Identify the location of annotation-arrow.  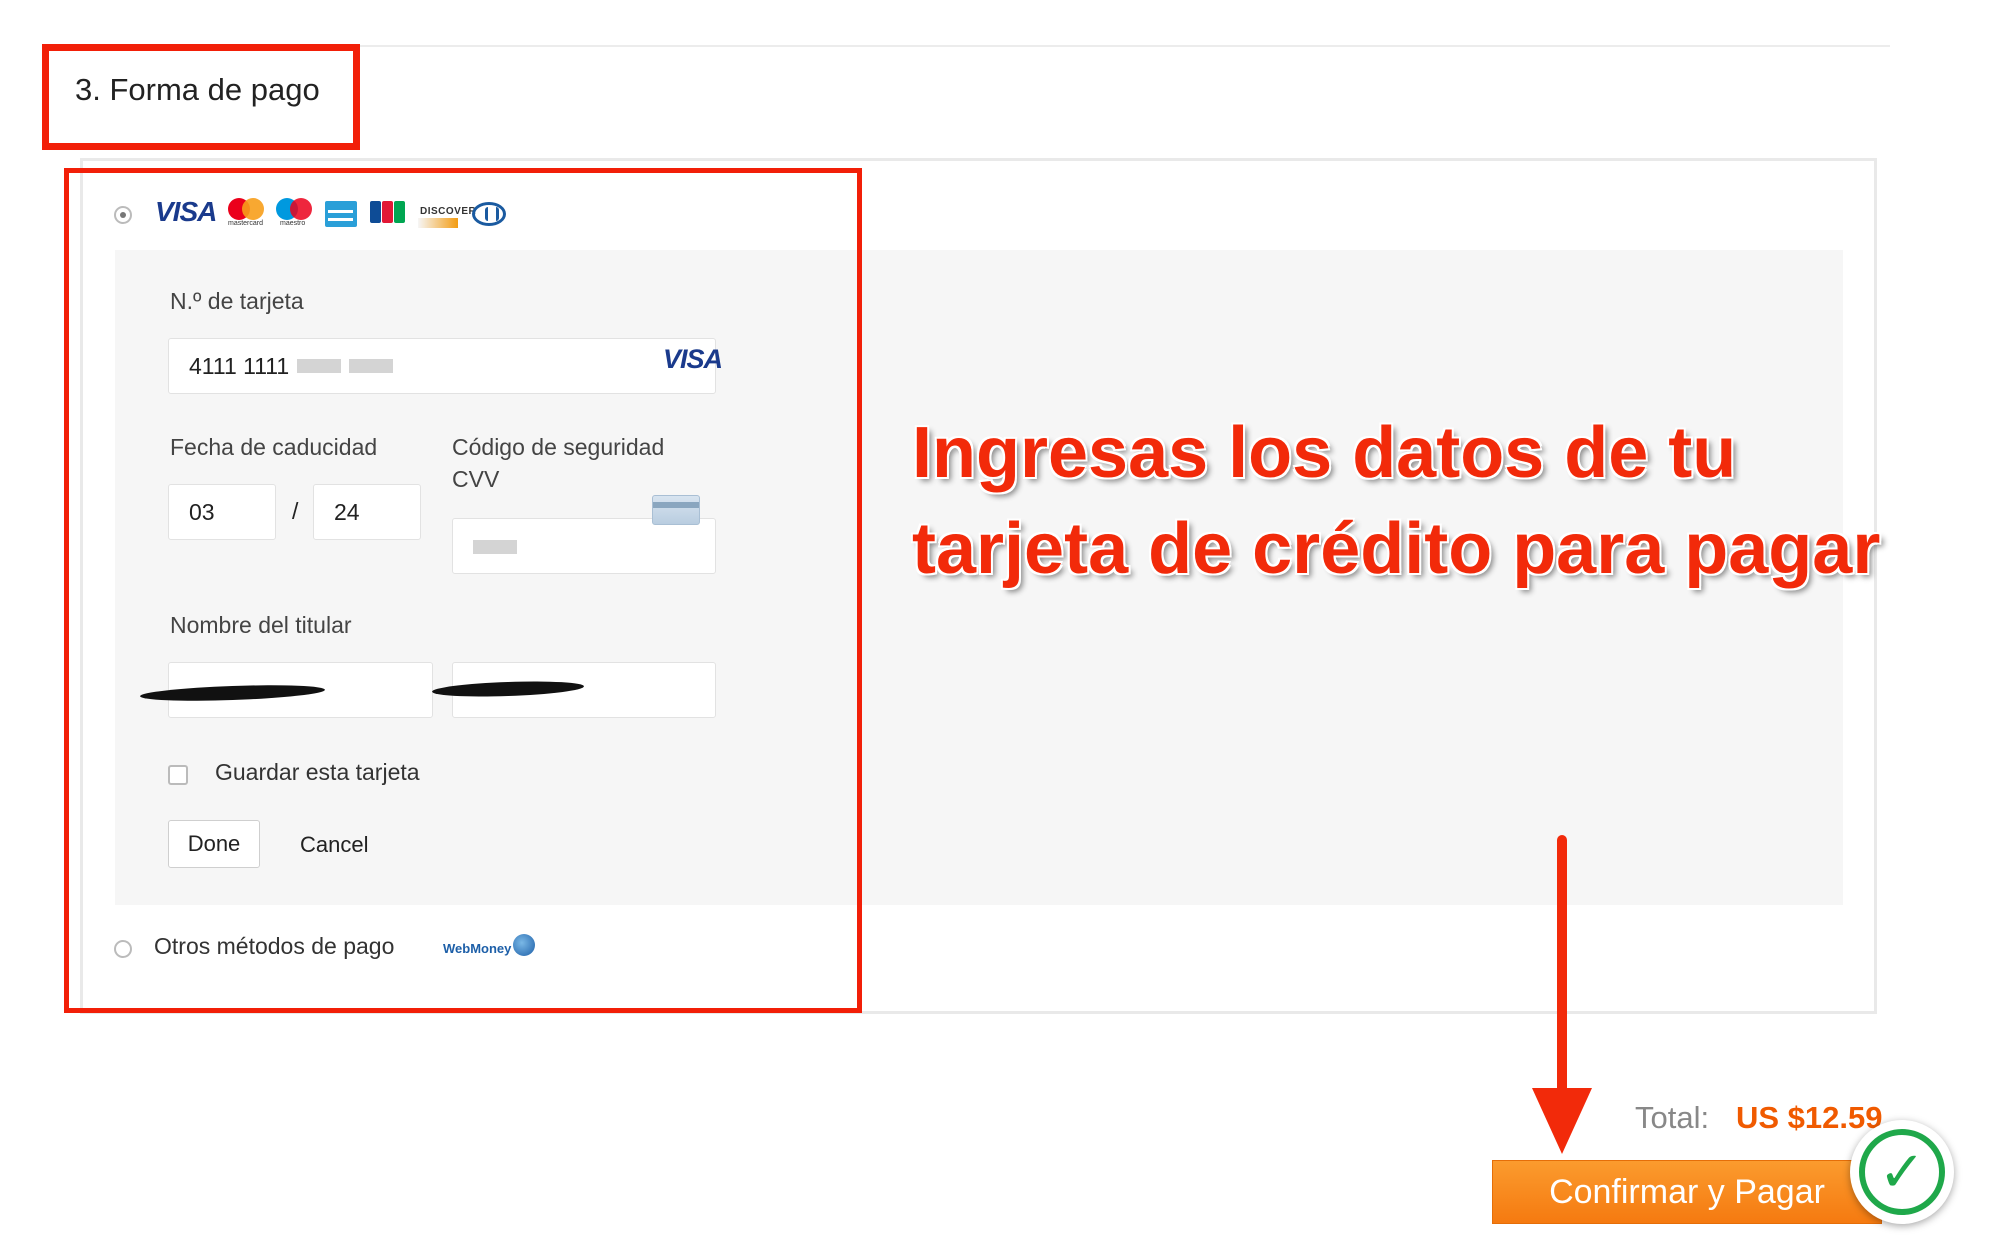
(1562, 980).